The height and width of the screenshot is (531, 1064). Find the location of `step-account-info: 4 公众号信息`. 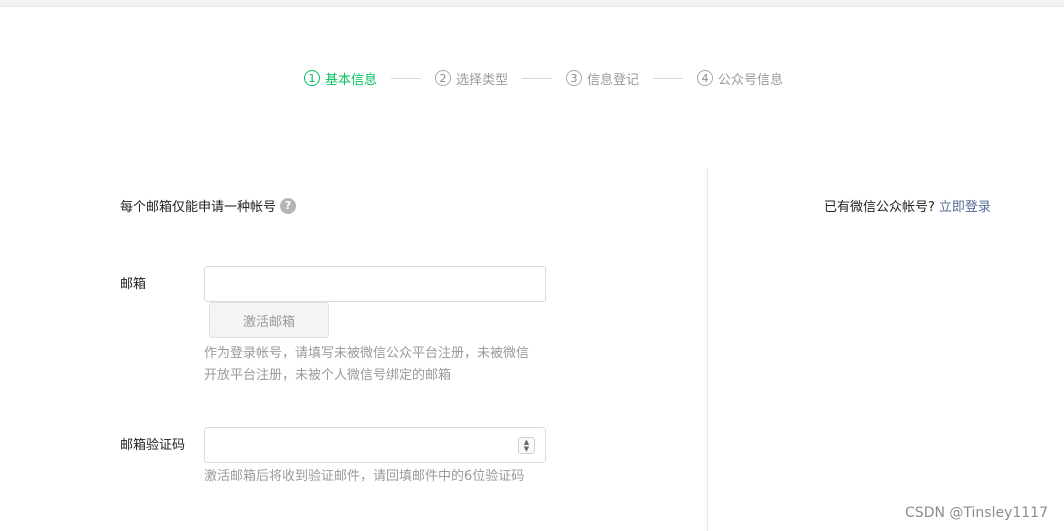

step-account-info: 4 公众号信息 is located at coordinates (740, 78).